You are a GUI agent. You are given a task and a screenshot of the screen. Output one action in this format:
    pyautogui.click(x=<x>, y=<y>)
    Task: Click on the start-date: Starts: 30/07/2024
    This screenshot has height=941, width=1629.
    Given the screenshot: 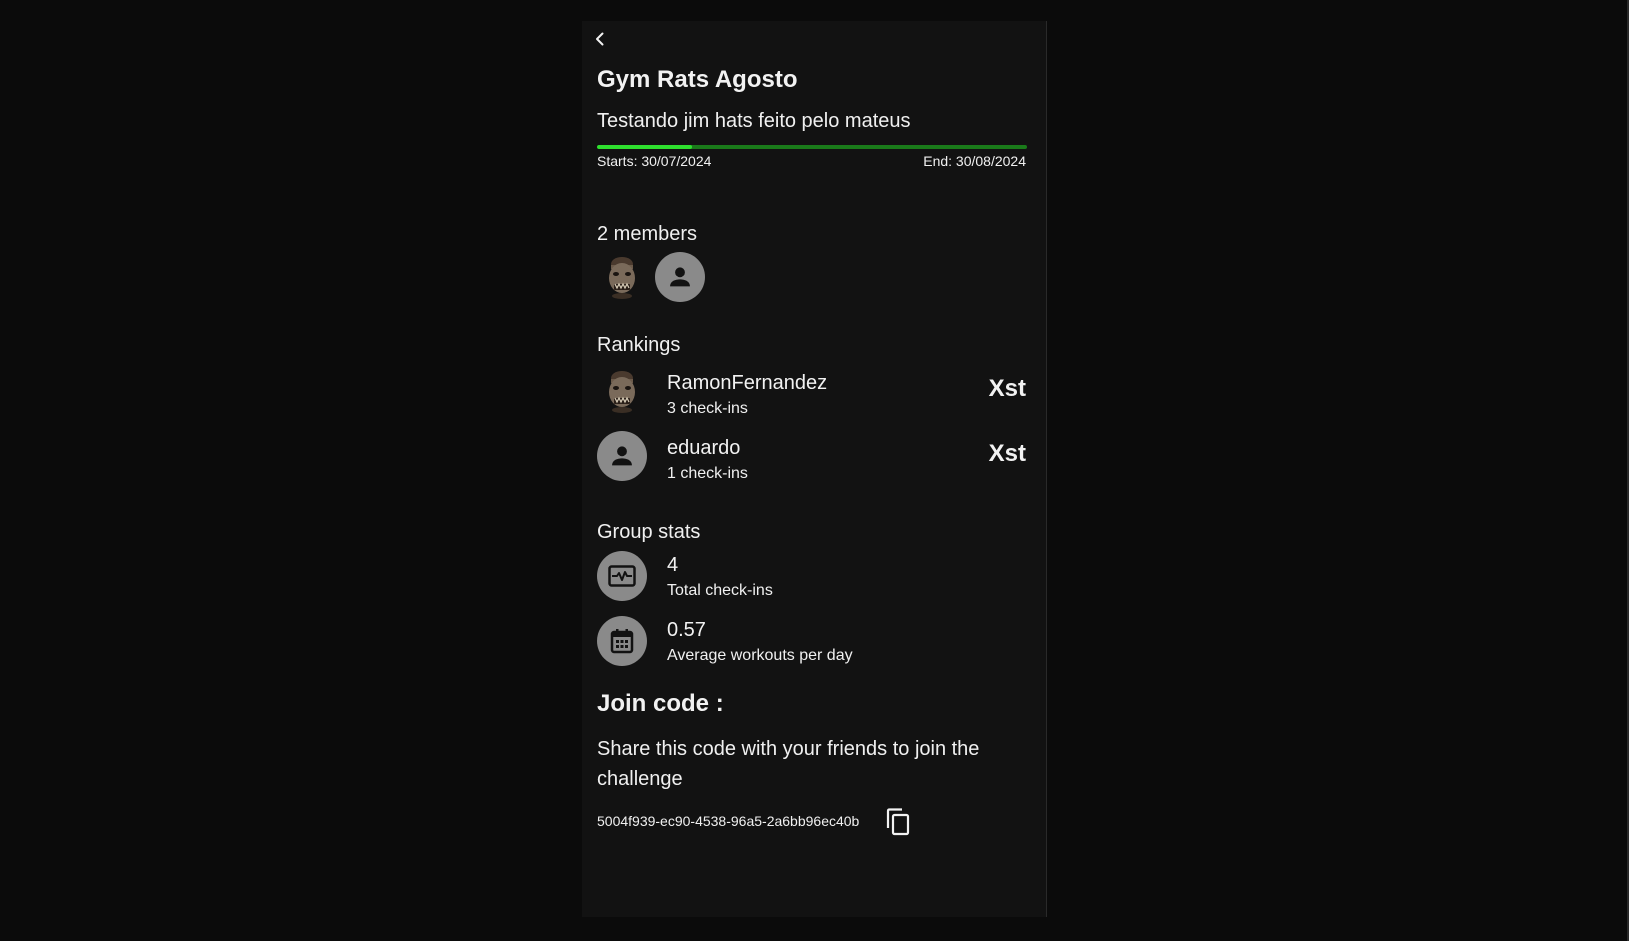 What is the action you would take?
    pyautogui.click(x=654, y=161)
    